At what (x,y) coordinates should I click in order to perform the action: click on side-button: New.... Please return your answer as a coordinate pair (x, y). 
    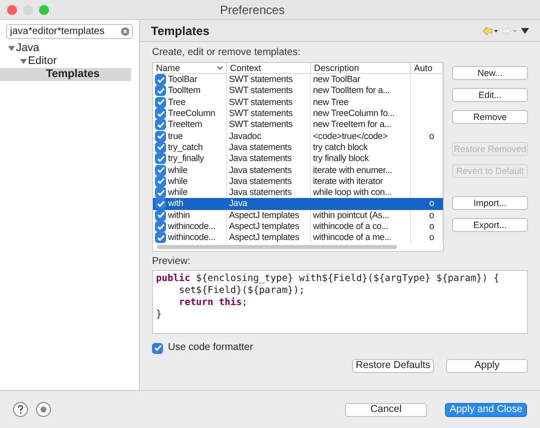
    Looking at the image, I should click on (490, 73).